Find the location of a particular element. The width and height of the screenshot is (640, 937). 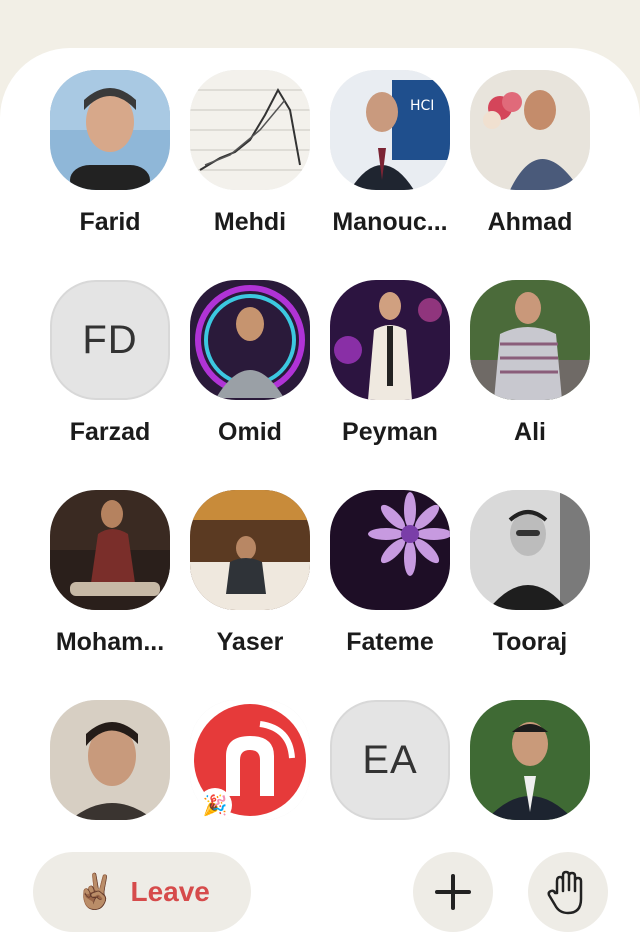

participant-tile: 🎉 is located at coordinates (225, 735).